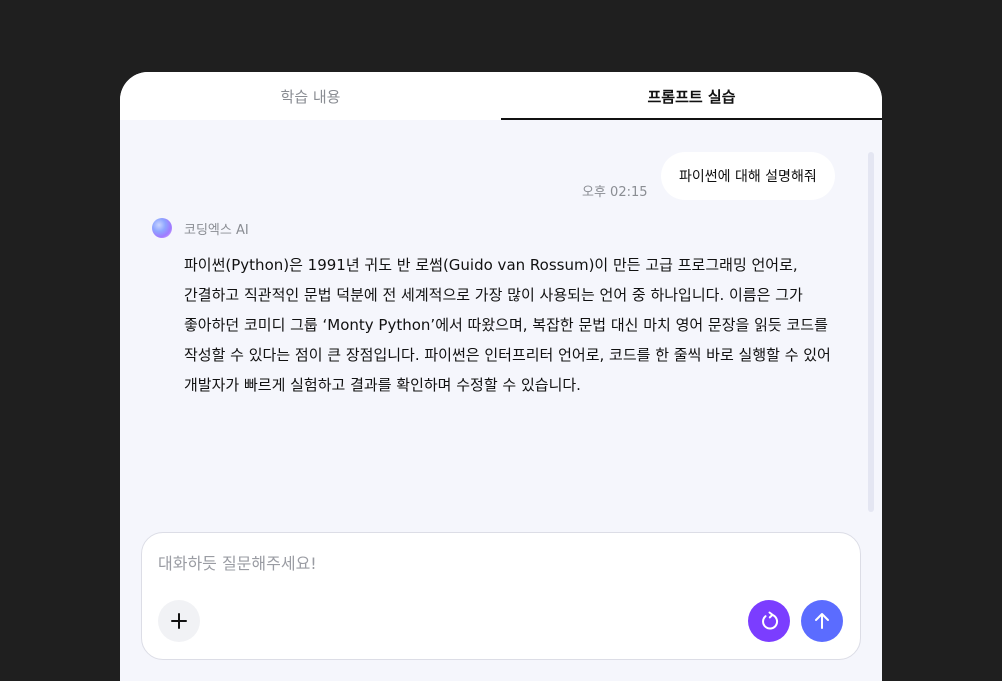 The height and width of the screenshot is (681, 1002). I want to click on message-input, so click(498, 563).